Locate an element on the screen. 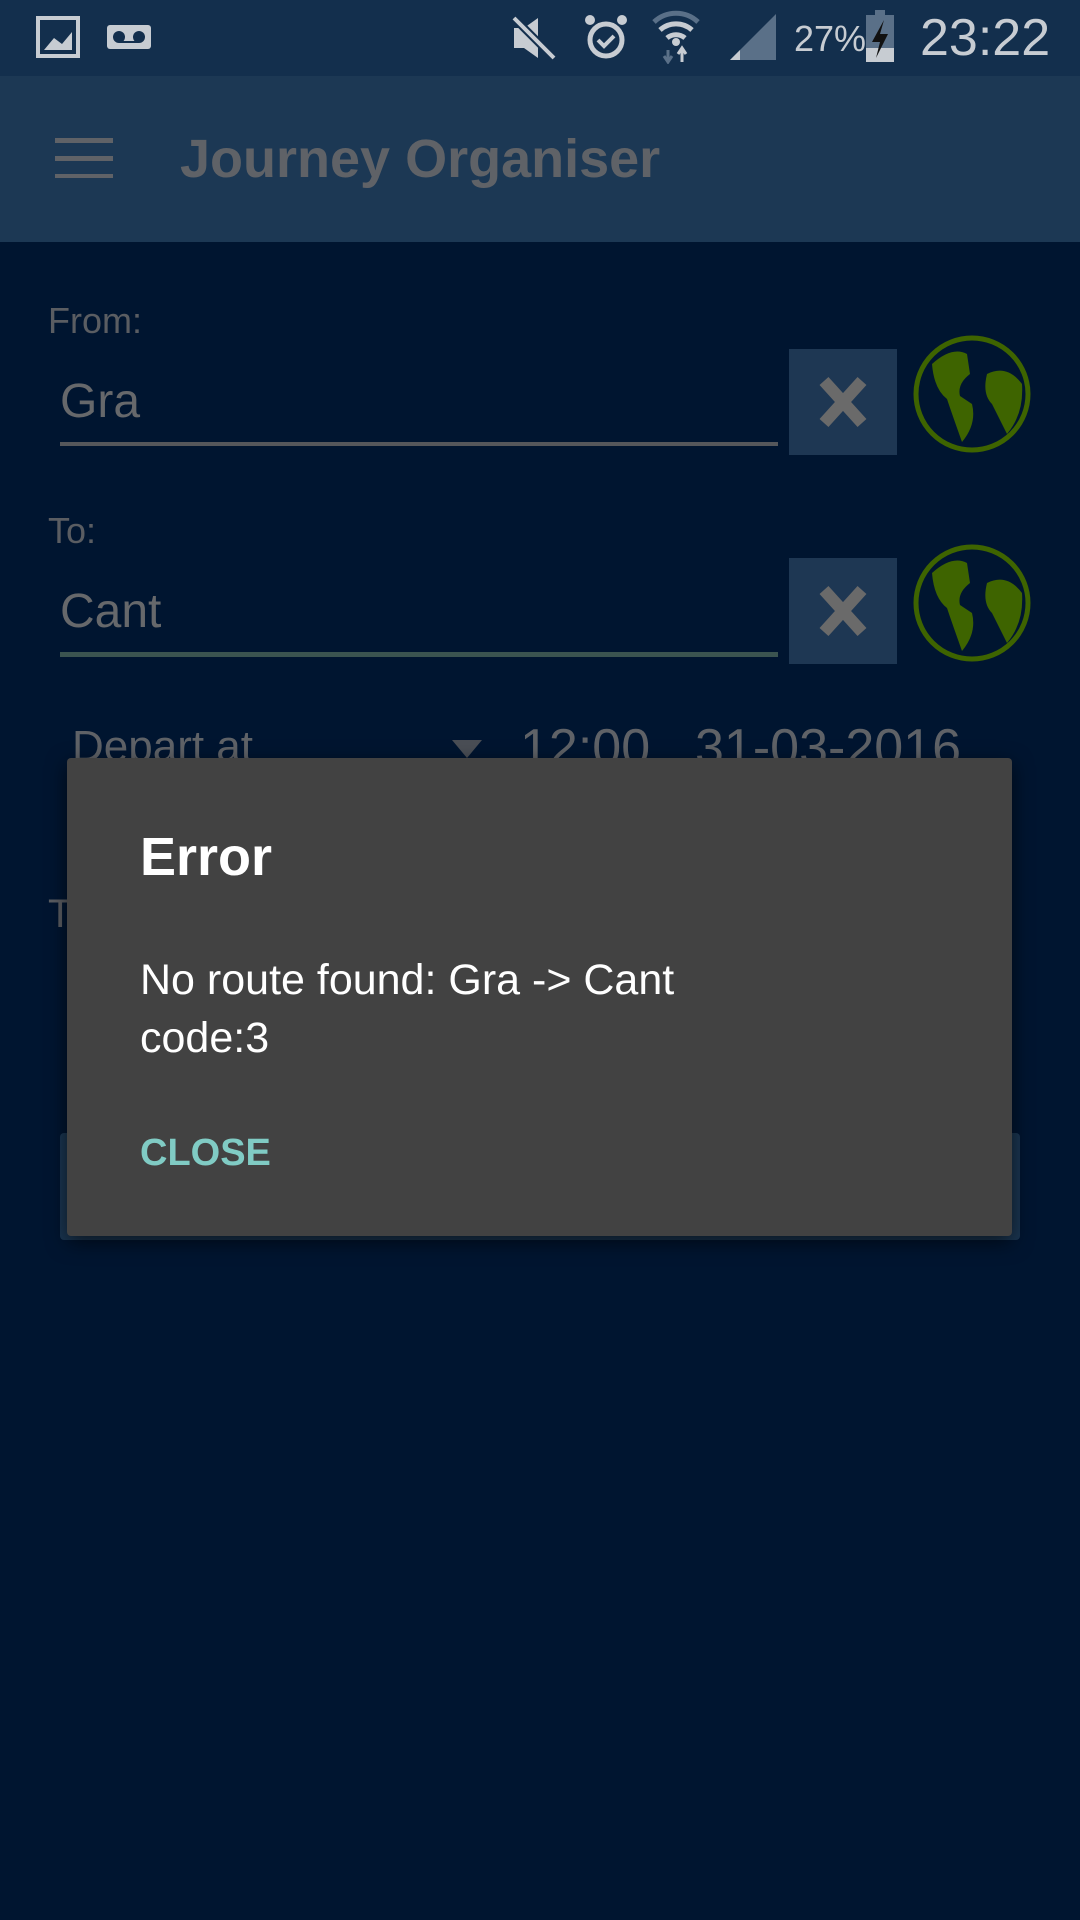 This screenshot has width=1080, height=1920. app-bar: Journey Organiser is located at coordinates (540, 159).